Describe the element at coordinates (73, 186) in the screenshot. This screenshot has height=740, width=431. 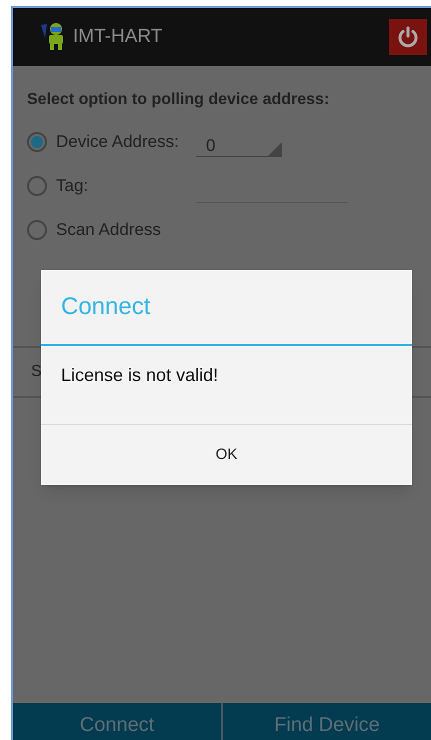
I see `option-label: Tag:` at that location.